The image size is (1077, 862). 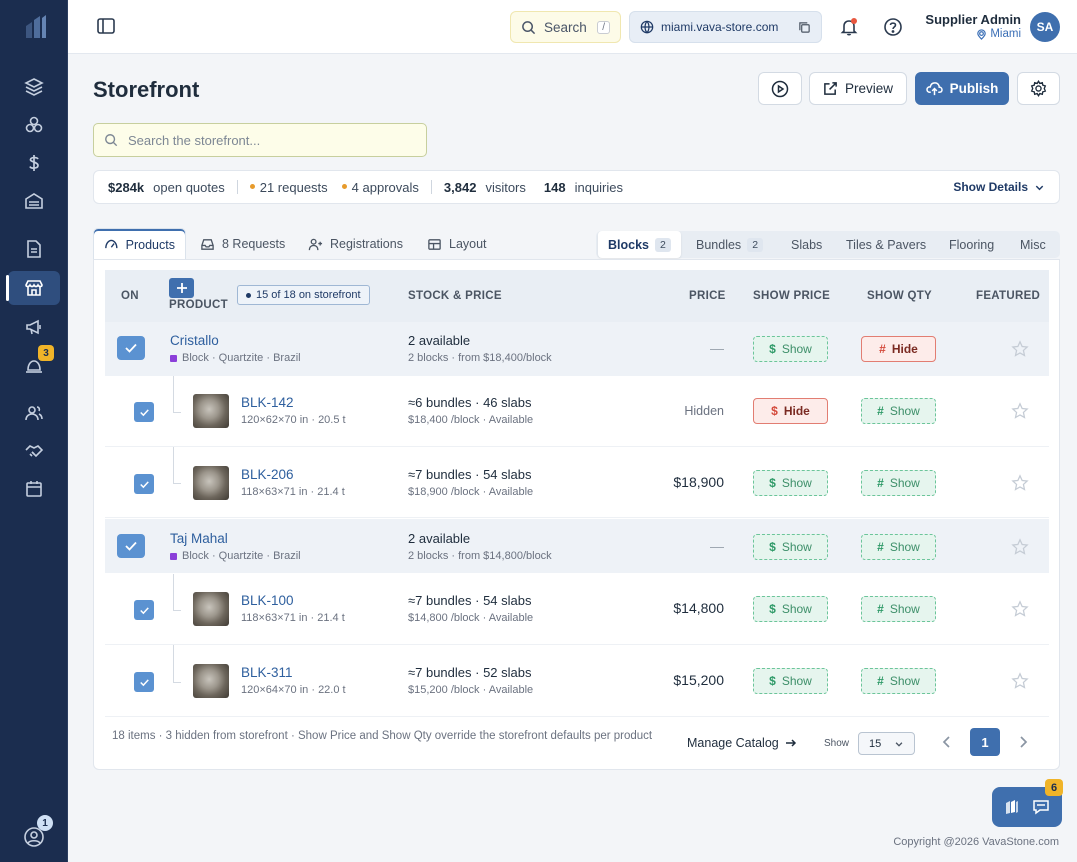 What do you see at coordinates (34, 431) in the screenshot?
I see `sidebar: 3 1` at bounding box center [34, 431].